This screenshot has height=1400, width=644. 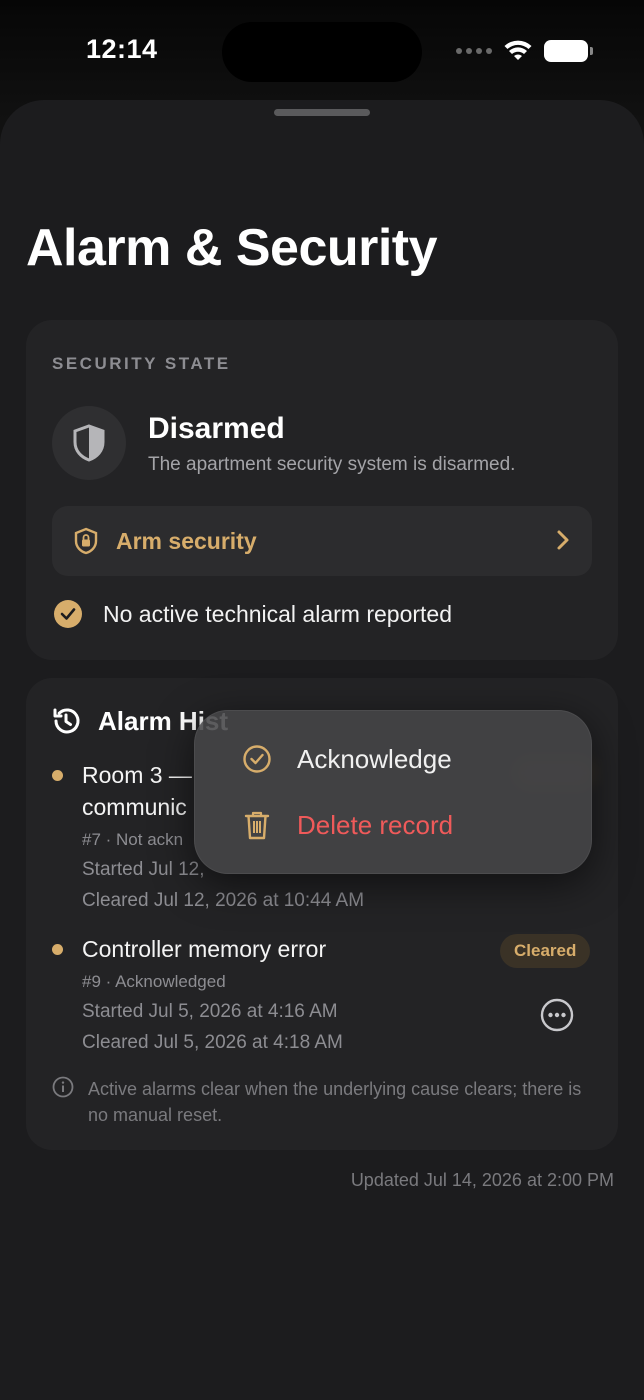 What do you see at coordinates (322, 112) in the screenshot?
I see `sheet-grabber` at bounding box center [322, 112].